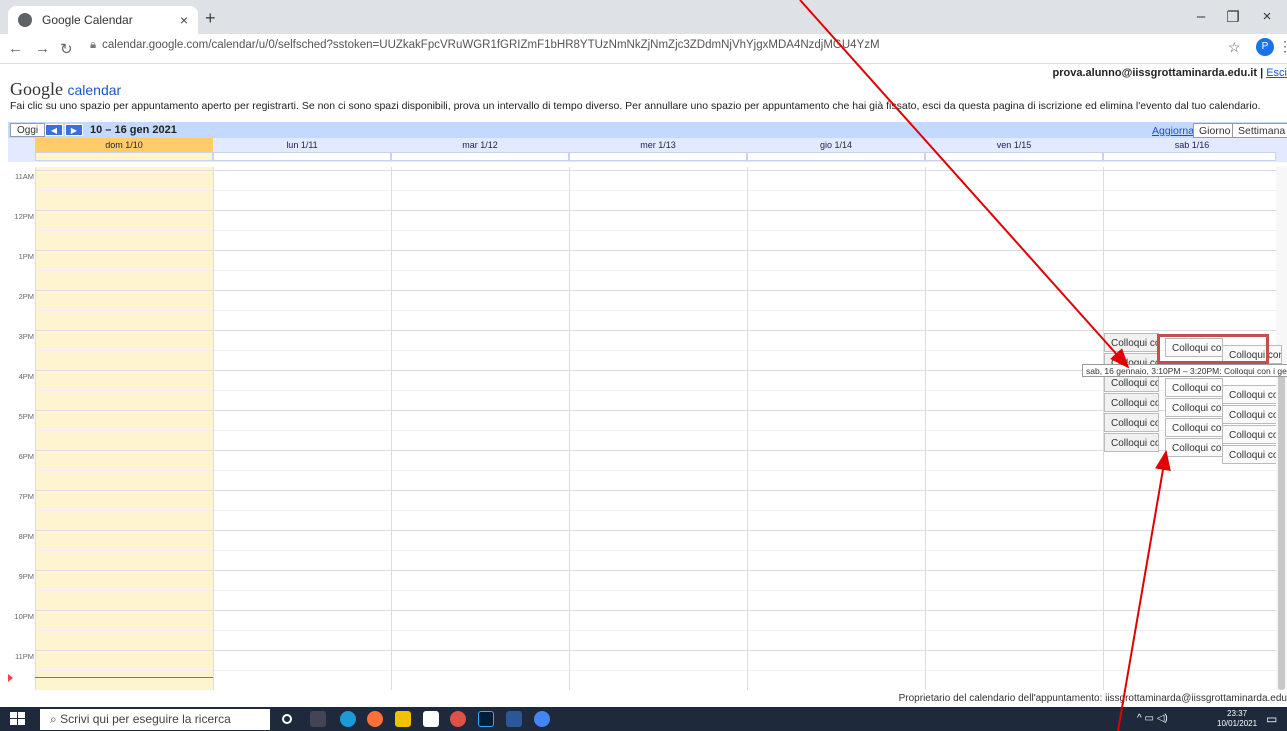 This screenshot has width=1287, height=731. I want to click on prev-week-button: ◀, so click(54, 130).